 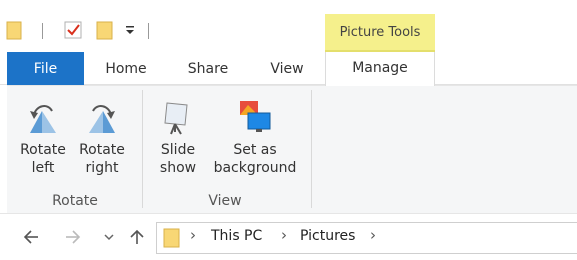 I want to click on picture-tools-context-header: Picture Tools, so click(x=380, y=32).